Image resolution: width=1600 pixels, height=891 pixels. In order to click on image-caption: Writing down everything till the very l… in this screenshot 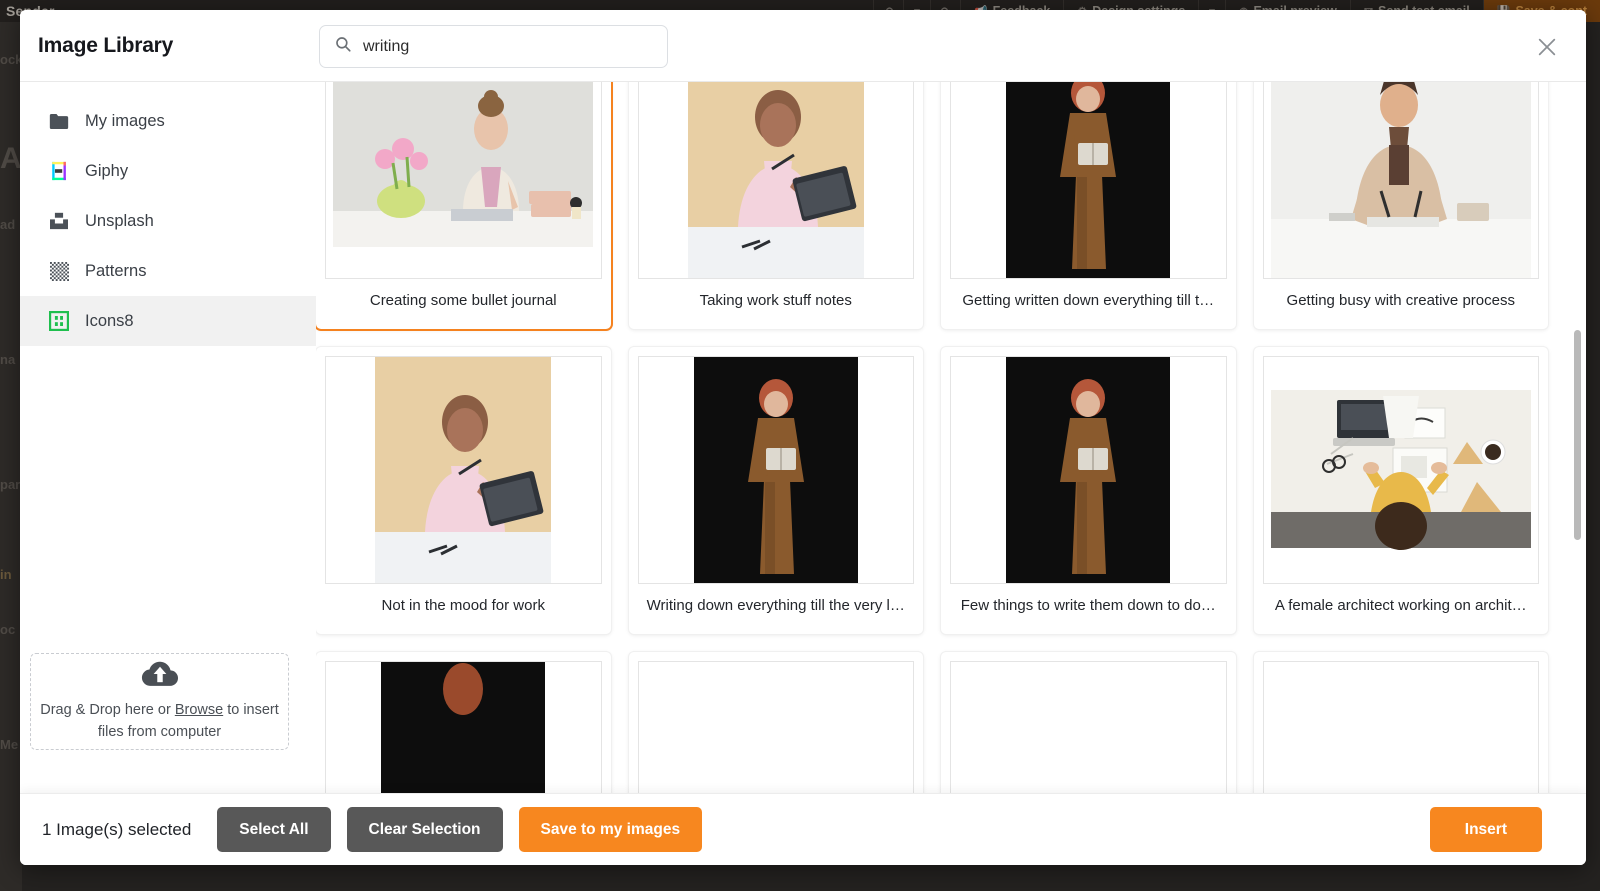, I will do `click(775, 605)`.